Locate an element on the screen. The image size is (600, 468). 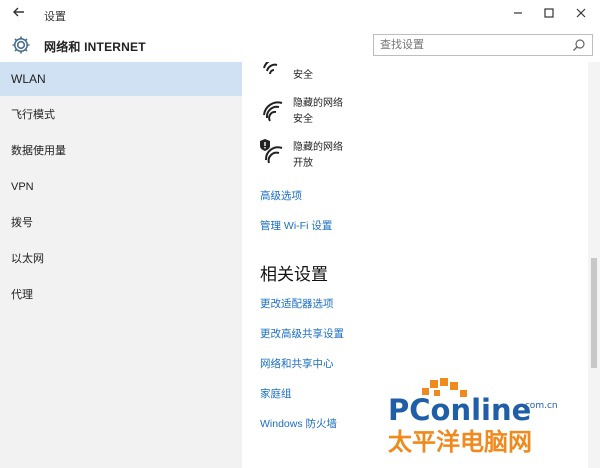
back-arrow-icon is located at coordinates (21, 14).